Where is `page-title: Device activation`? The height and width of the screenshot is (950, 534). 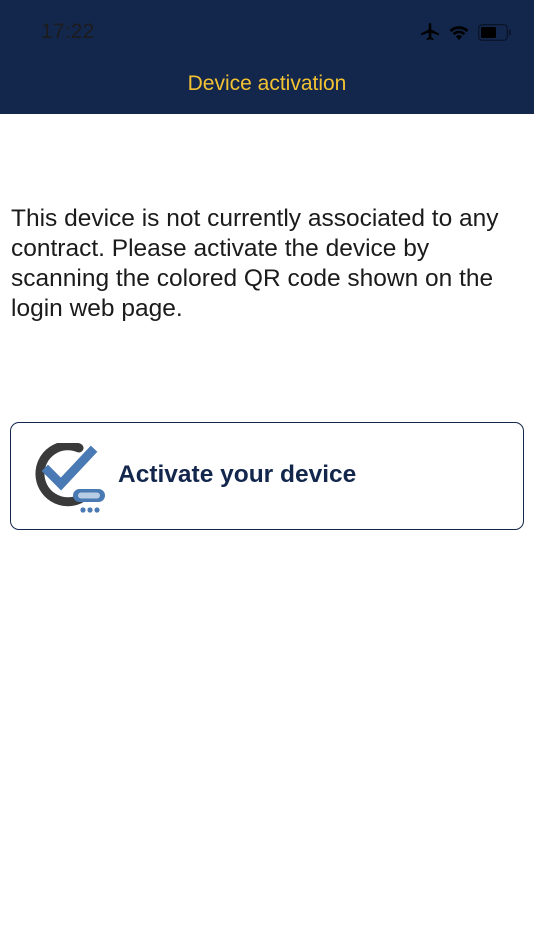
page-title: Device activation is located at coordinates (267, 83).